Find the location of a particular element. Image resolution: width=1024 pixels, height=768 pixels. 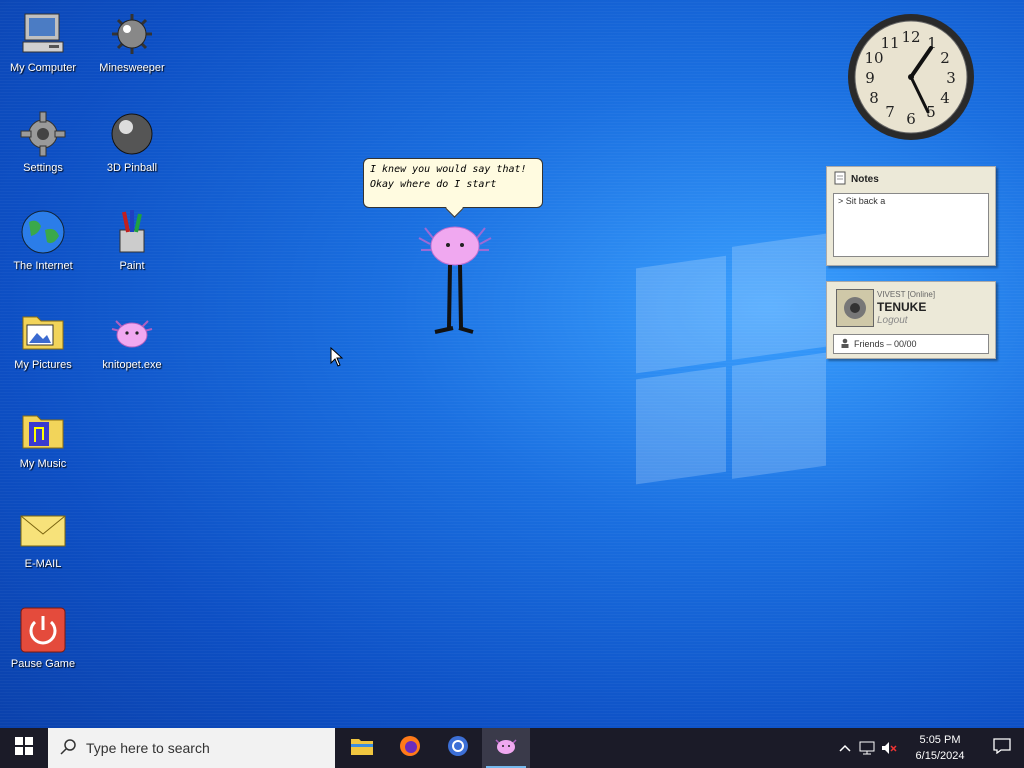

analog-clock-widget: 12 1 2 3 4 5 6 7 8 9 10 11 is located at coordinates (911, 77).